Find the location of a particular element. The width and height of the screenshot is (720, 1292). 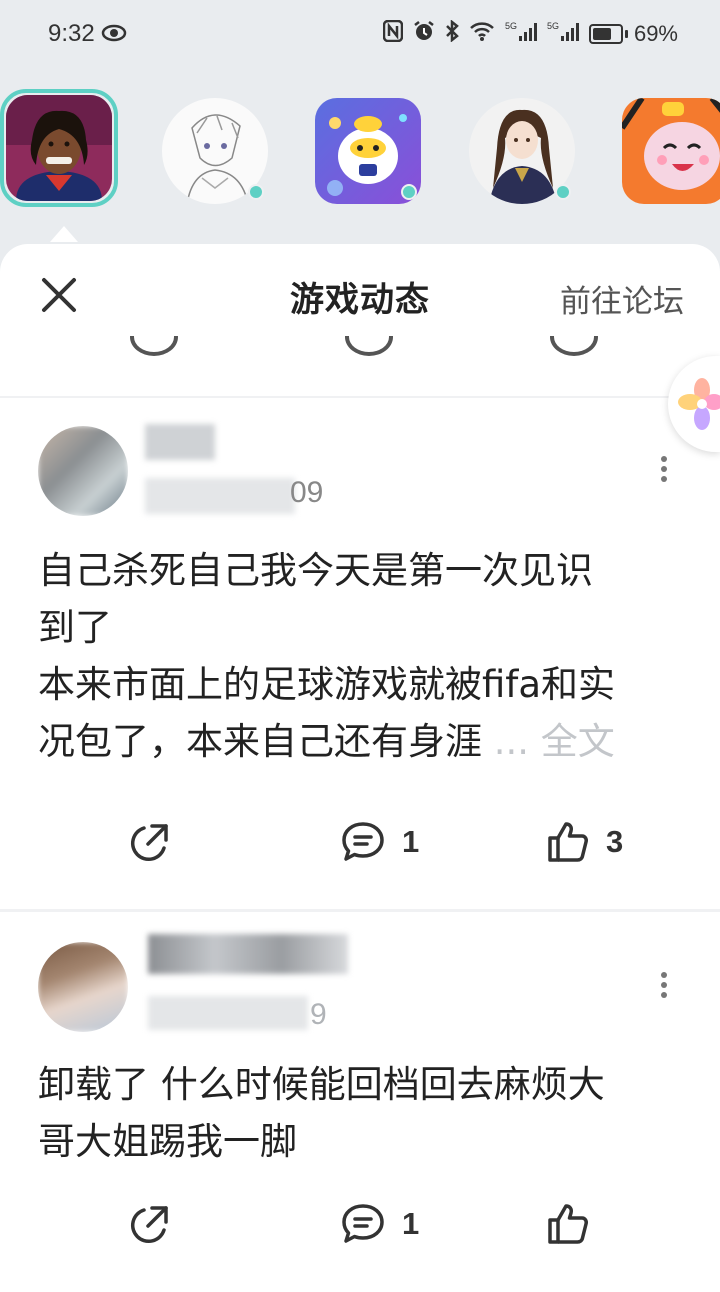

eye-icon is located at coordinates (114, 35).